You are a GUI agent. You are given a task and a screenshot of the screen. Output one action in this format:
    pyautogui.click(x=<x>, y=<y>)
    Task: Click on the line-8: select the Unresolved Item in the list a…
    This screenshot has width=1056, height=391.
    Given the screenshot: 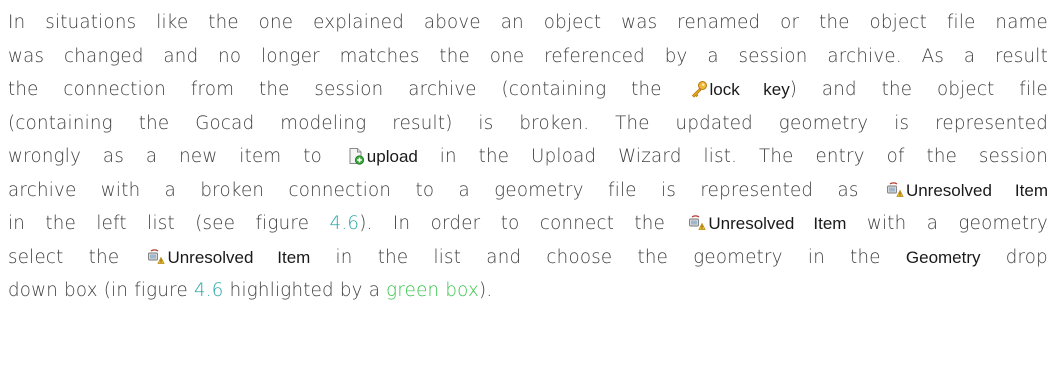 What is the action you would take?
    pyautogui.click(x=528, y=258)
    